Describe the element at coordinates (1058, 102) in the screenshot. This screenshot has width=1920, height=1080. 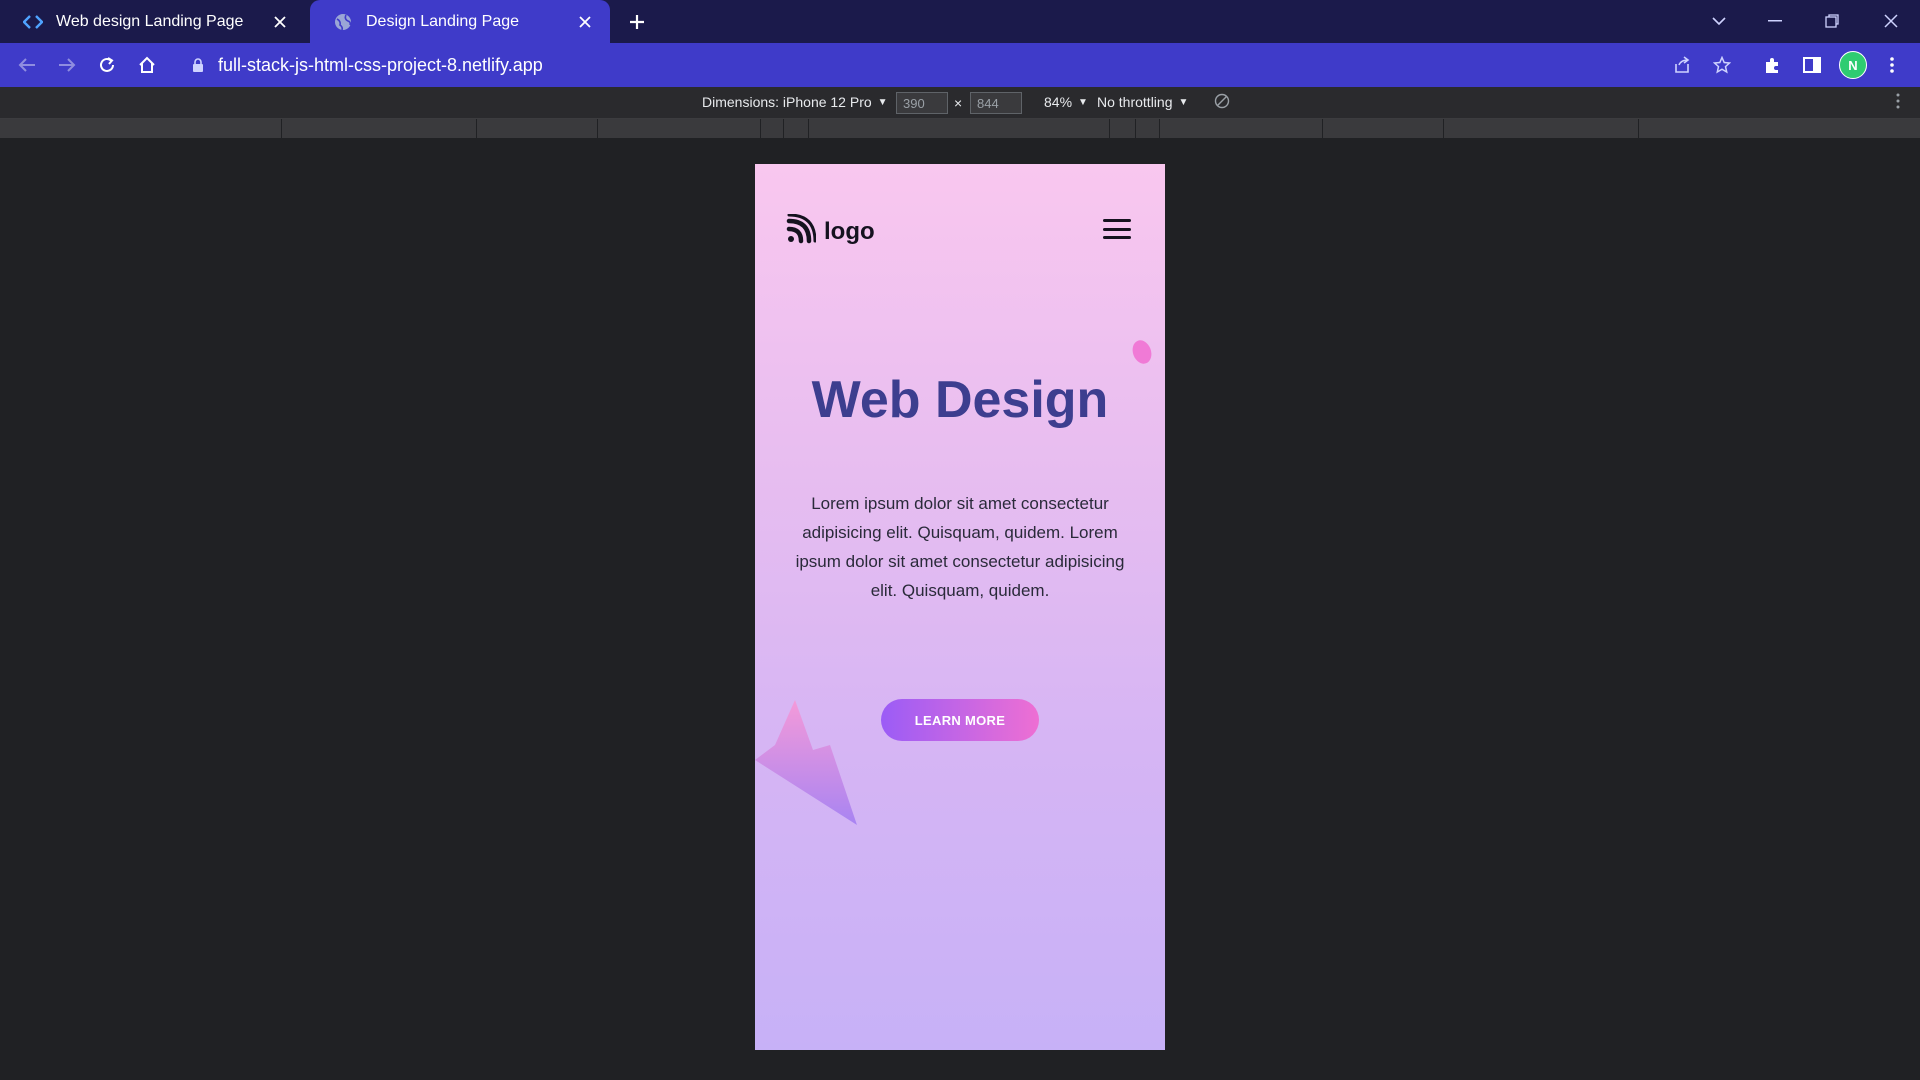
I see `zoom-label: 84%` at that location.